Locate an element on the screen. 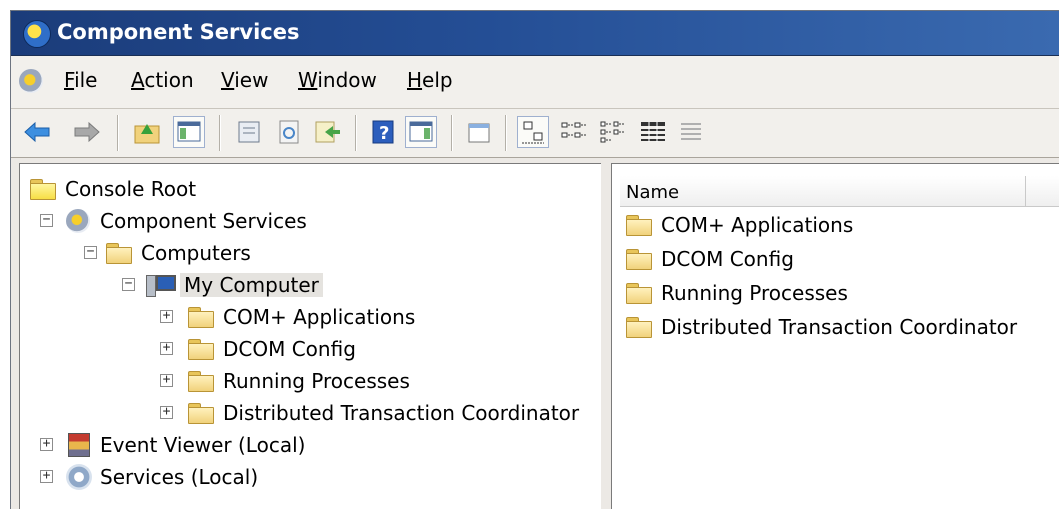 Image resolution: width=1059 pixels, height=509 pixels. tree-item-dcom-config: DCOM Config is located at coordinates (272, 349).